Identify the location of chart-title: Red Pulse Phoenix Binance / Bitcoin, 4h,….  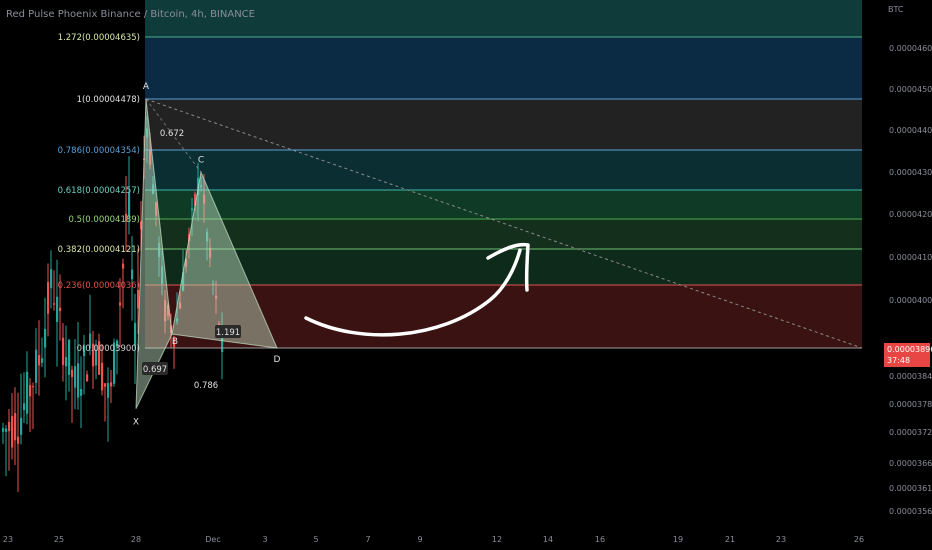
(130, 14).